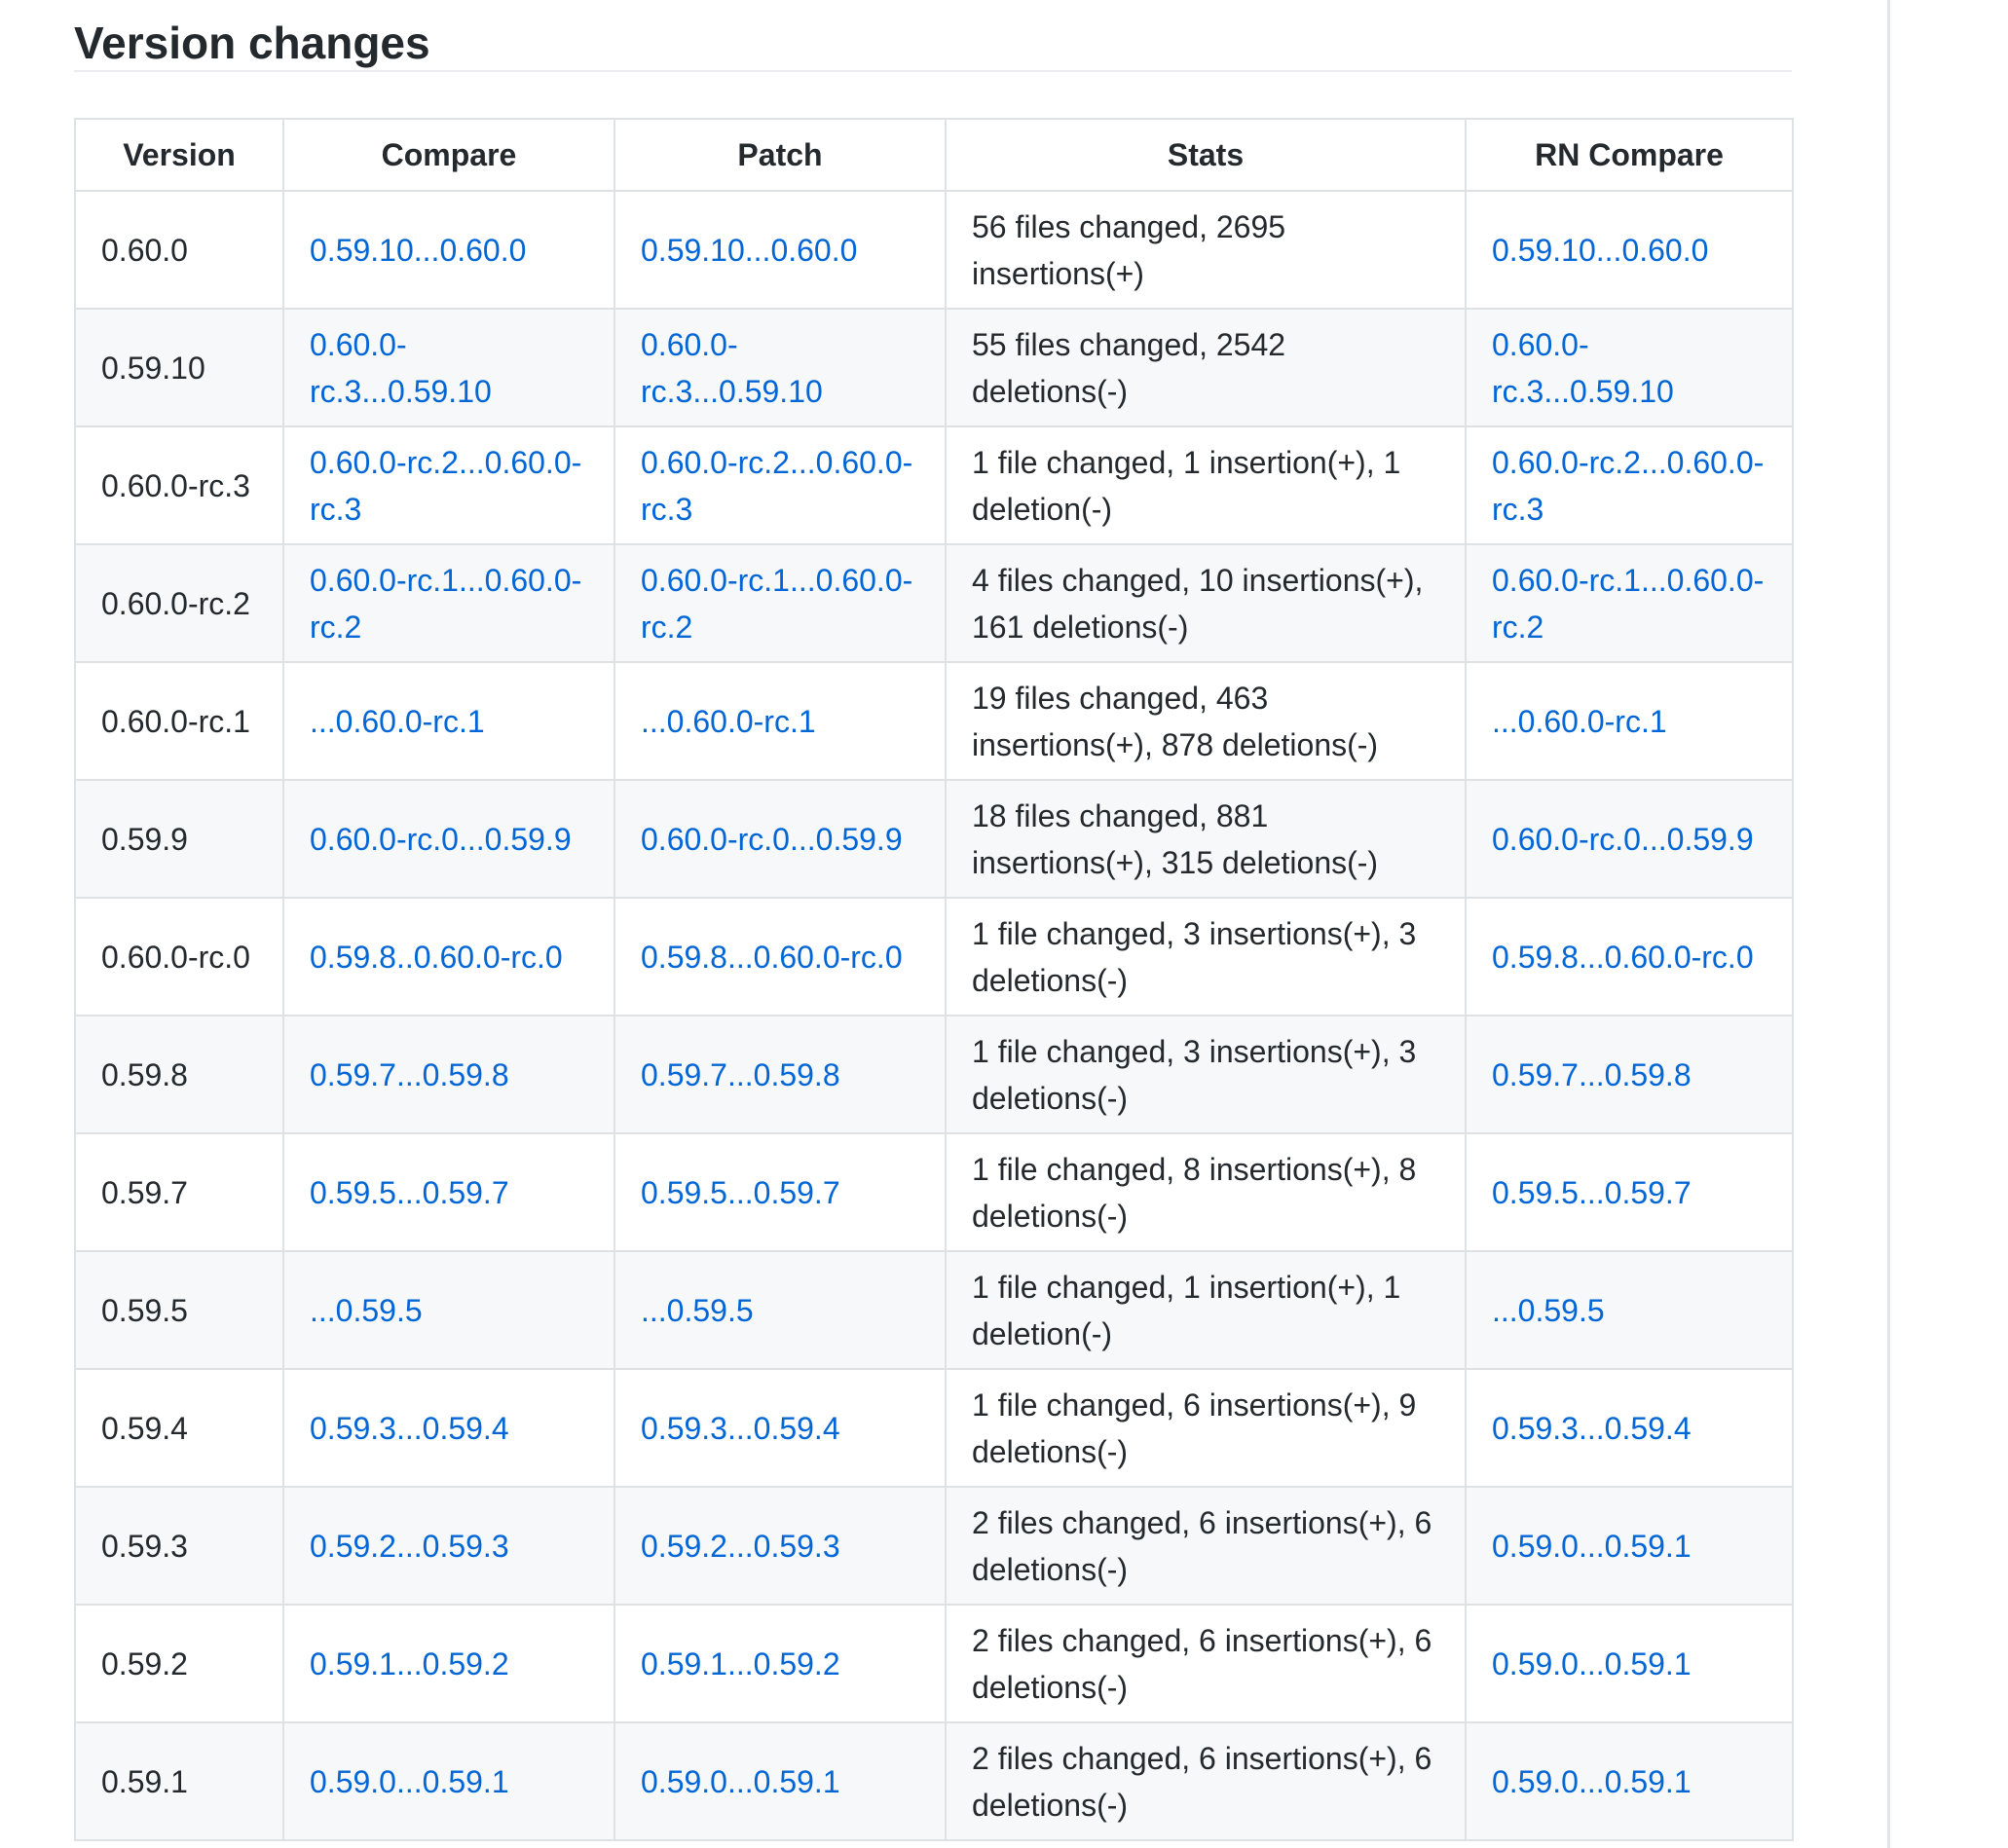 This screenshot has height=1848, width=2008. I want to click on patch-link: ...0.59.5, so click(697, 1310).